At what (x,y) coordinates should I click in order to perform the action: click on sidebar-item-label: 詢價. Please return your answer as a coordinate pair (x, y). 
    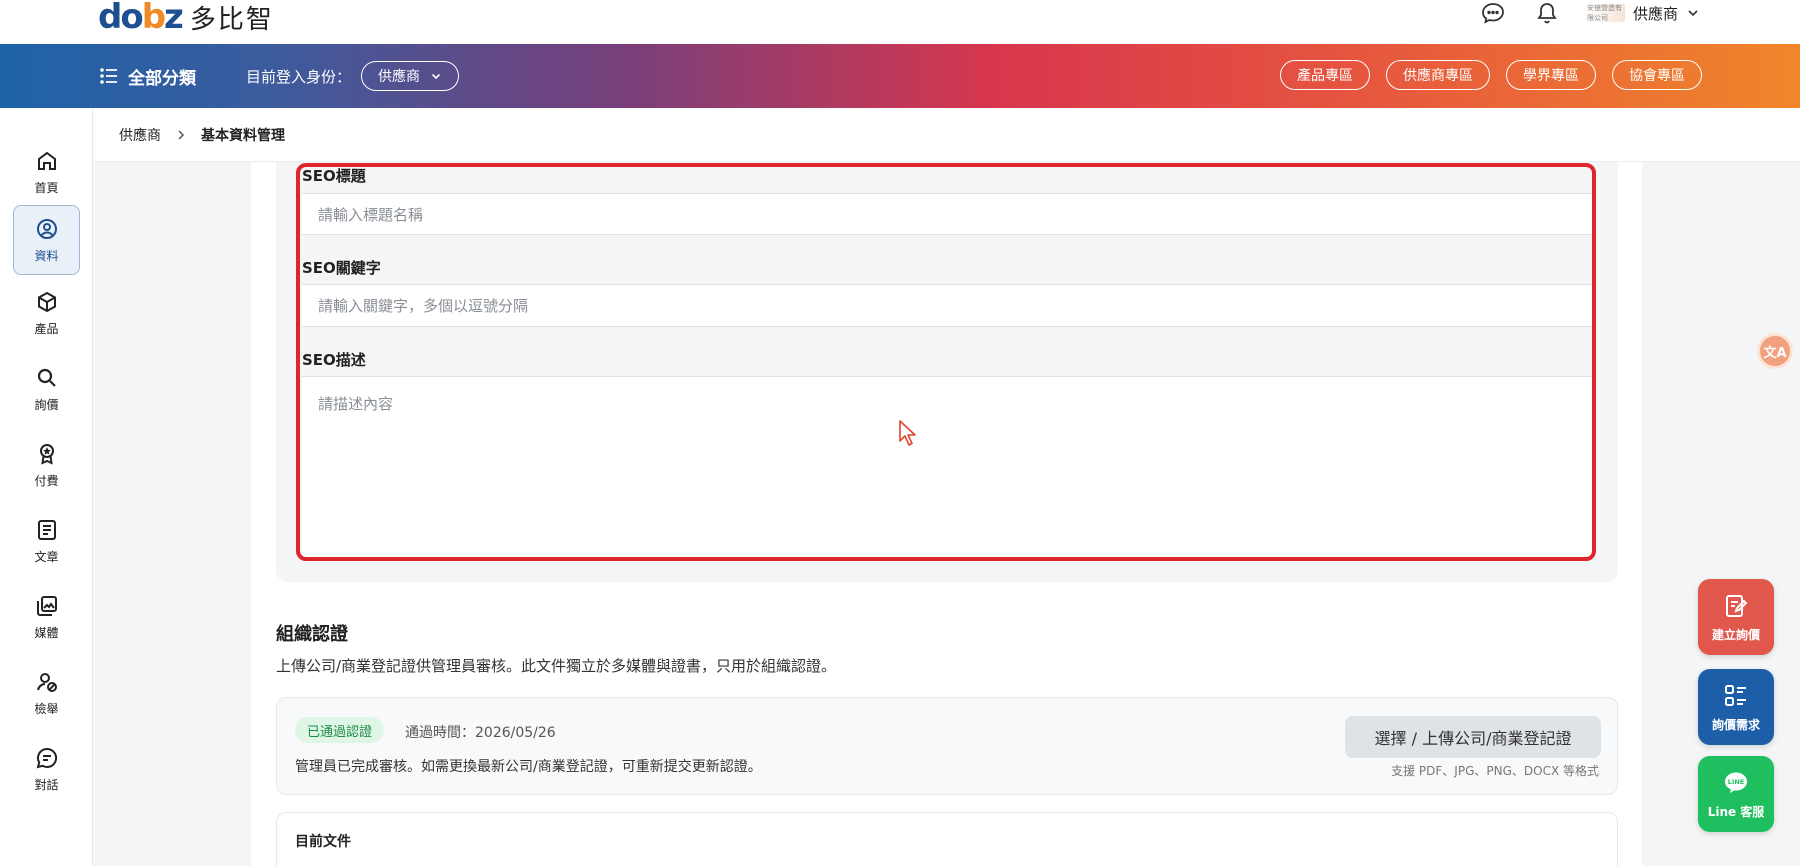
    Looking at the image, I should click on (46, 404).